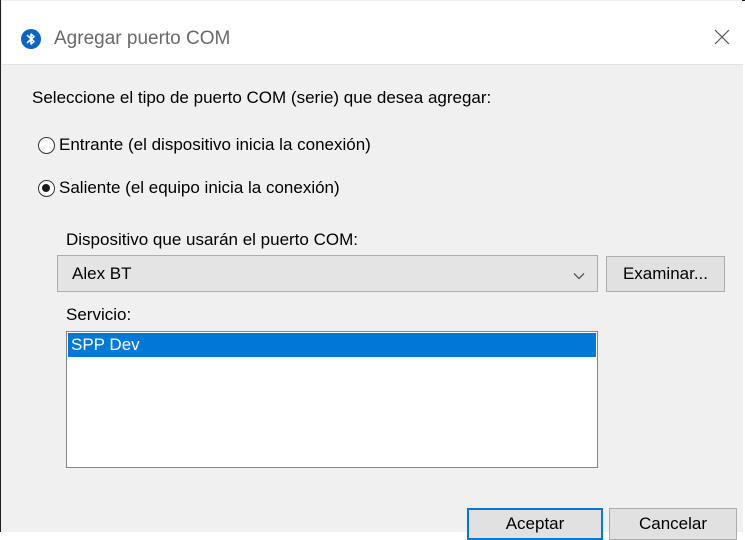  Describe the element at coordinates (99, 314) in the screenshot. I see `service-label: Servicio:` at that location.